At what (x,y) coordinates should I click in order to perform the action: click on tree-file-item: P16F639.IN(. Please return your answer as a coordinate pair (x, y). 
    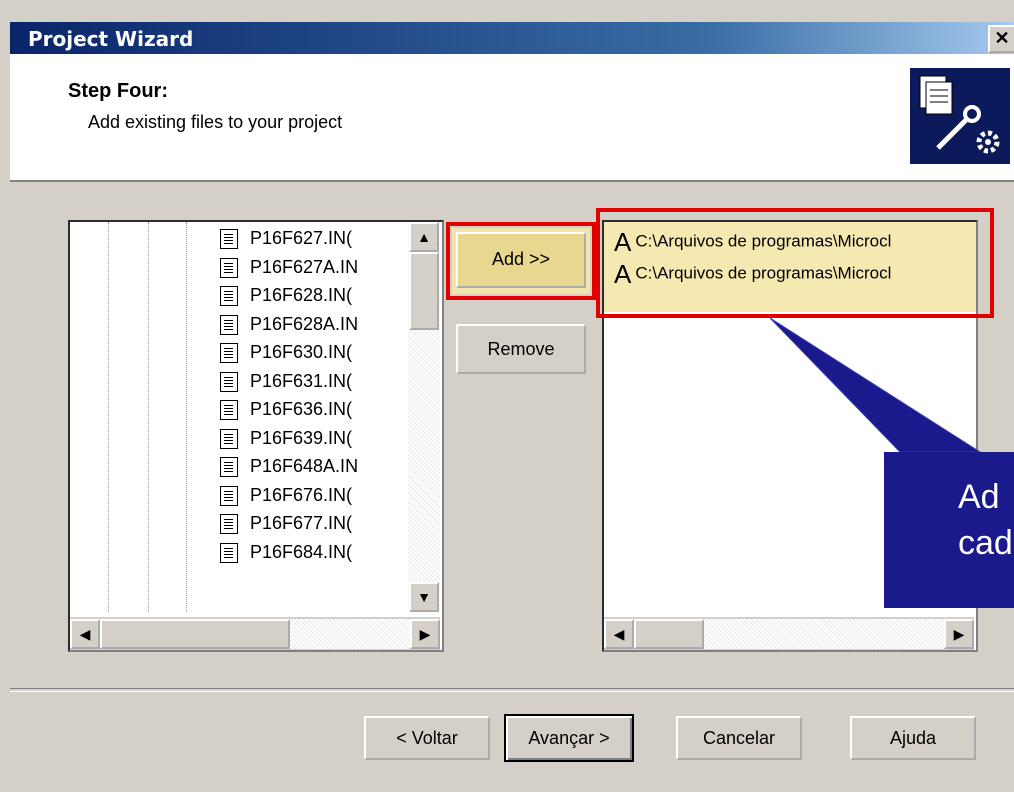
    Looking at the image, I should click on (286, 442).